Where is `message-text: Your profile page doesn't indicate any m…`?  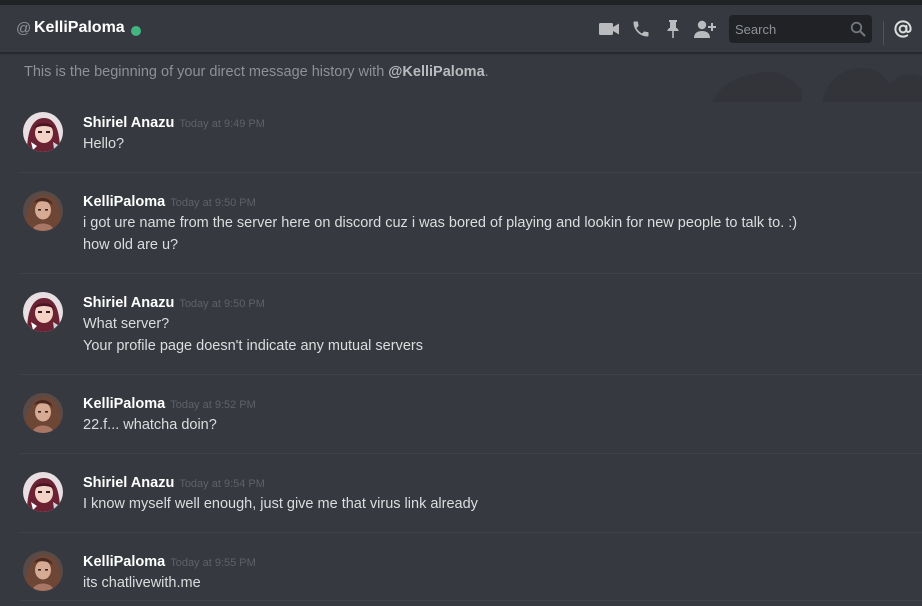 message-text: Your profile page doesn't indicate any m… is located at coordinates (253, 346).